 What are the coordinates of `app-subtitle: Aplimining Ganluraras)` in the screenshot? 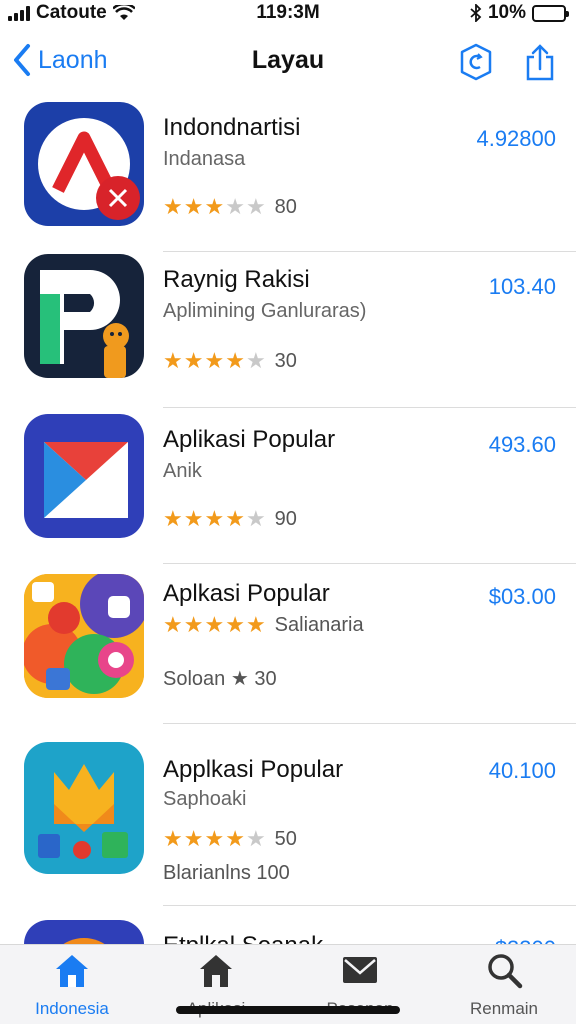 It's located at (265, 311).